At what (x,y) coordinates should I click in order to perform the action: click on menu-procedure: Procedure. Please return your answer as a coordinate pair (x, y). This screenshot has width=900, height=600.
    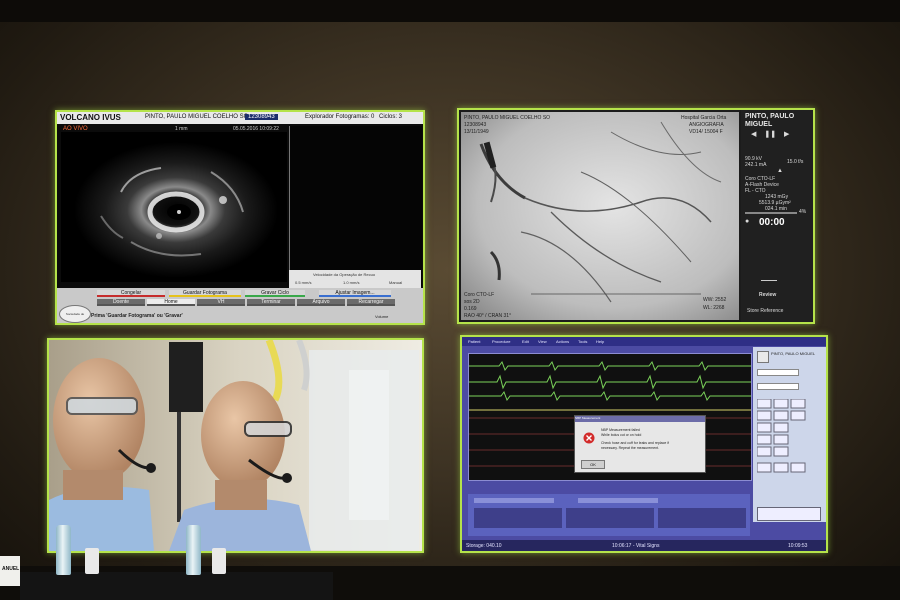
    Looking at the image, I should click on (501, 341).